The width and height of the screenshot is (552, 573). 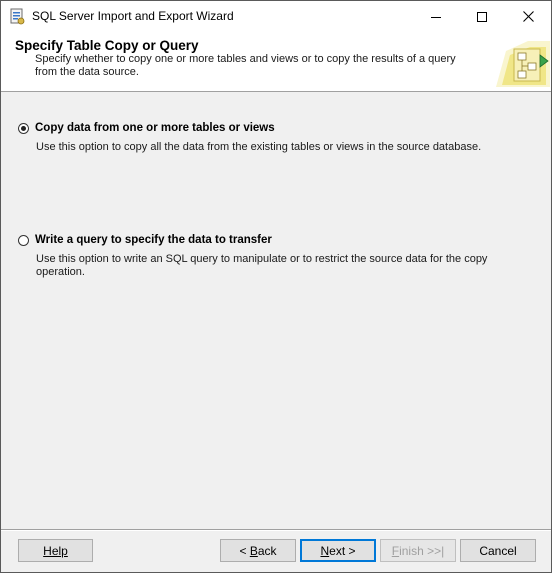 What do you see at coordinates (253, 550) in the screenshot?
I see `back-button-mnemonic: B` at bounding box center [253, 550].